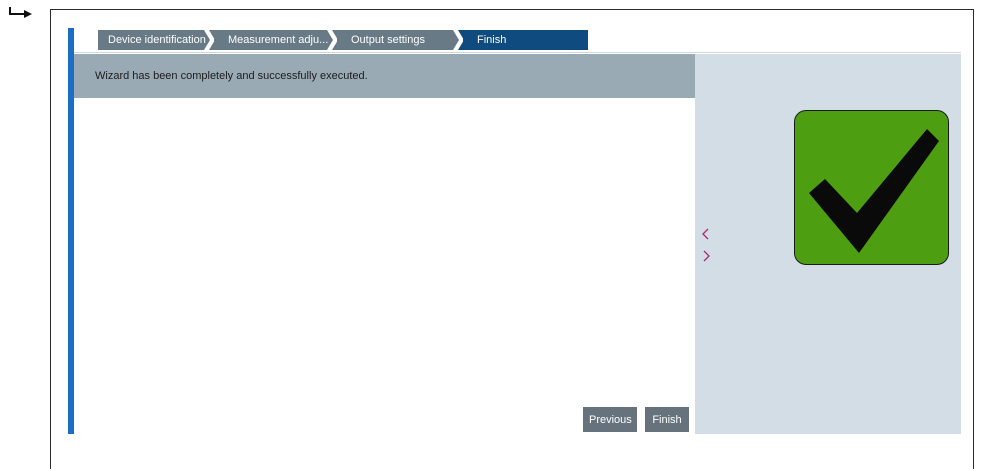  Describe the element at coordinates (874, 191) in the screenshot. I see `checkmark-icon` at that location.